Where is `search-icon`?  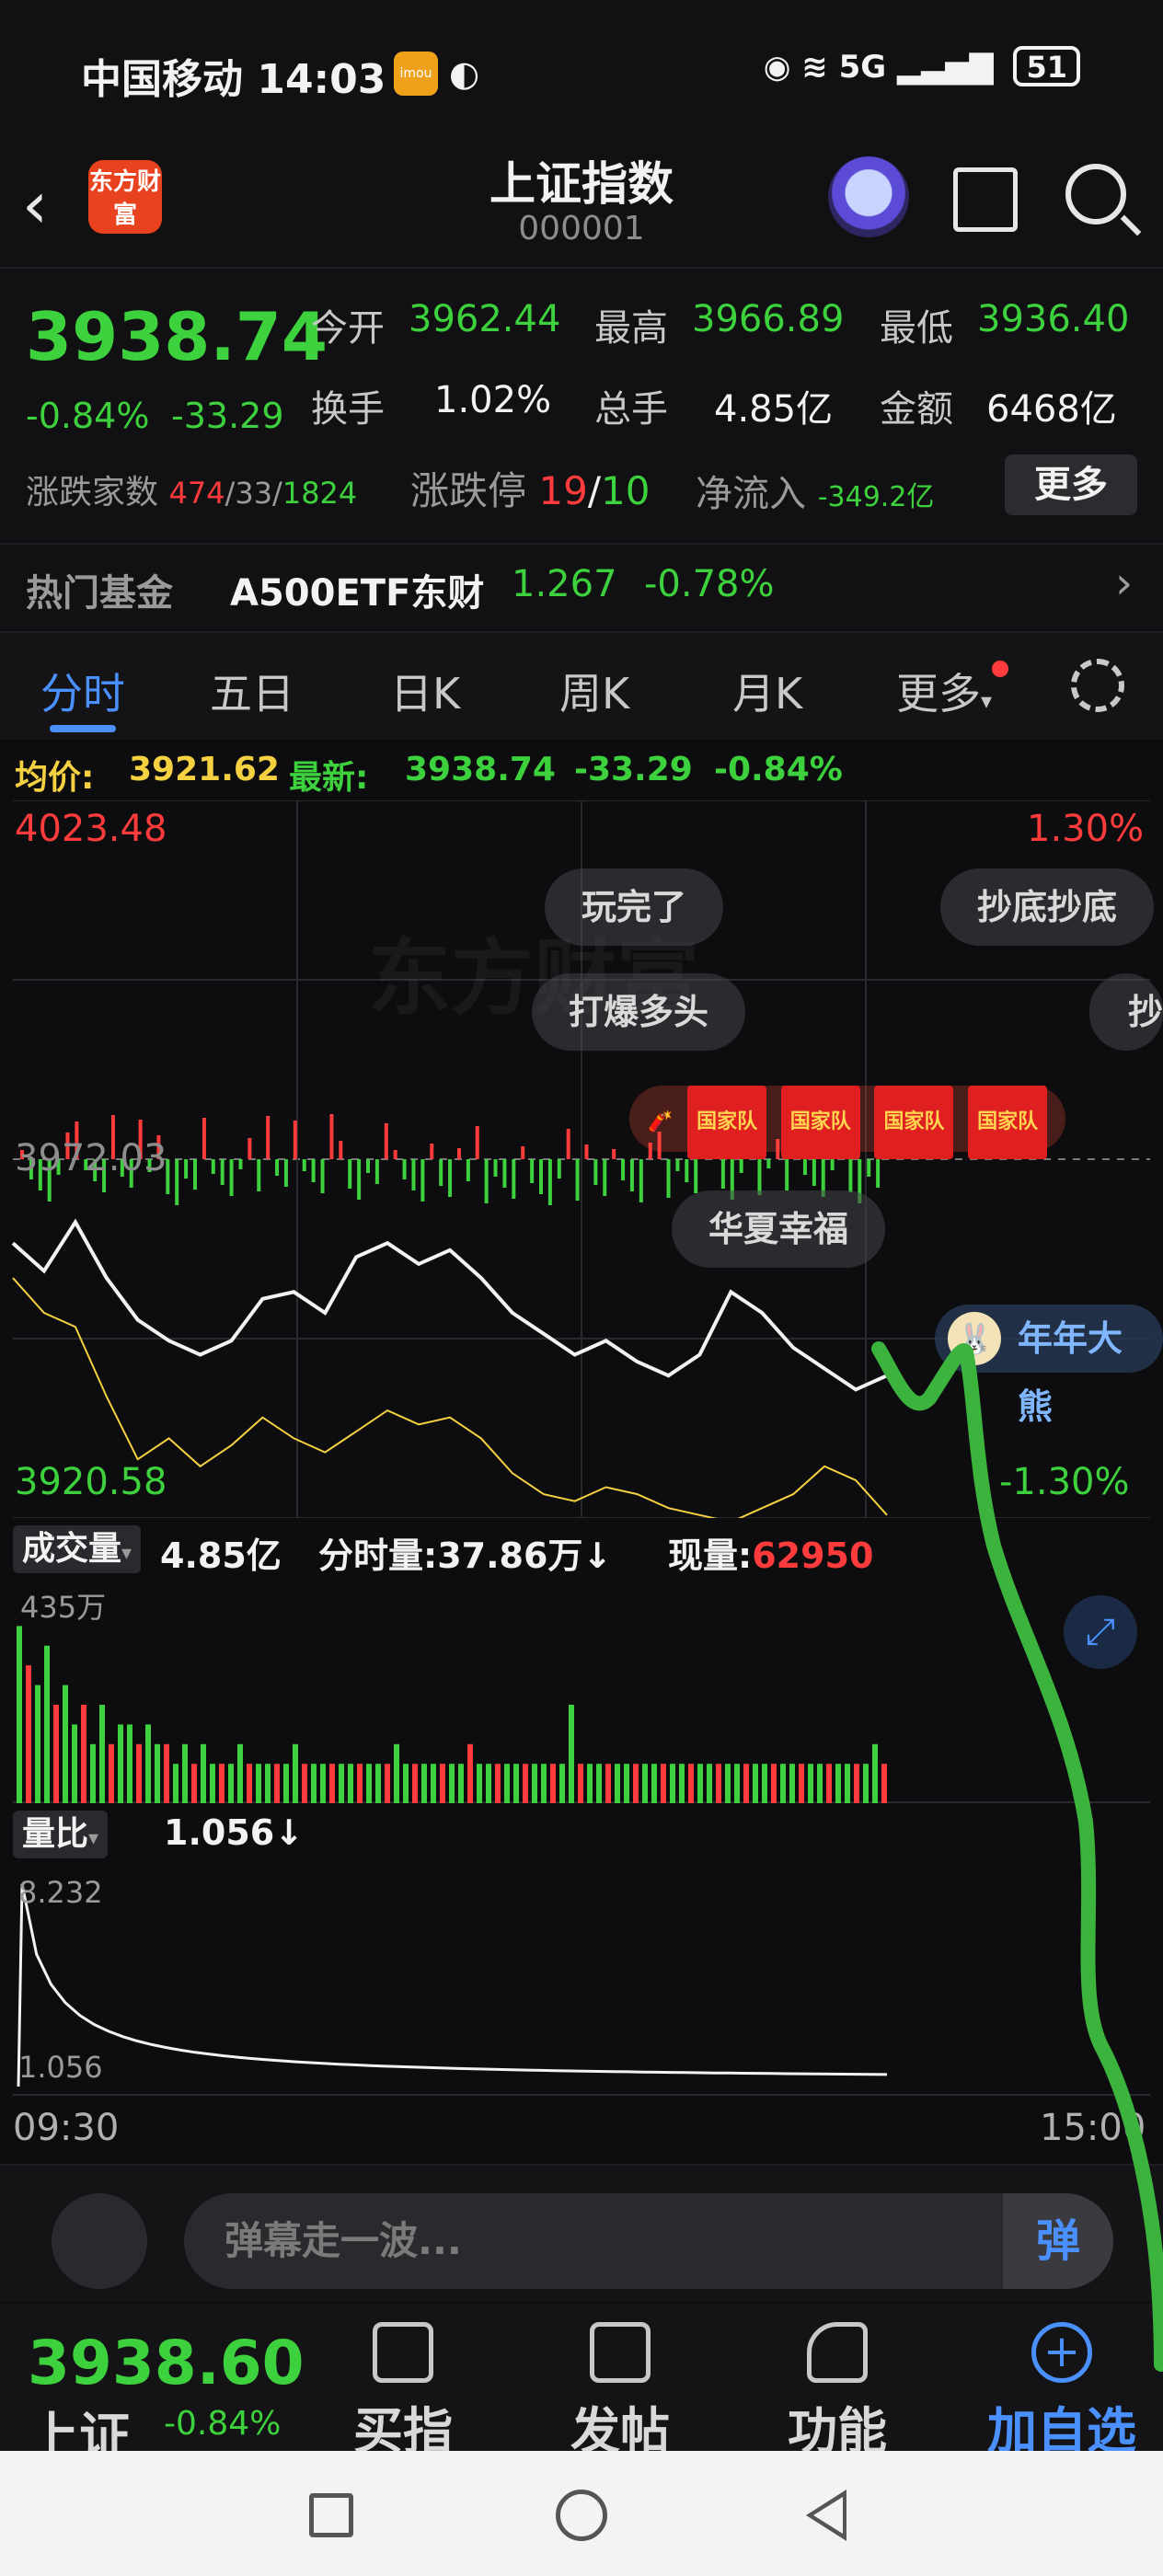
search-icon is located at coordinates (1096, 194).